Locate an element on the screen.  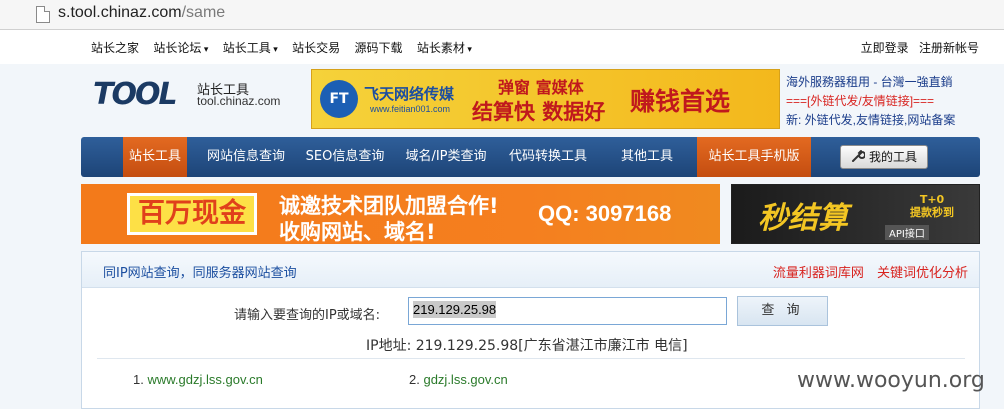
panel-title: 同IP网站查询，同服务器网站查询 is located at coordinates (200, 273).